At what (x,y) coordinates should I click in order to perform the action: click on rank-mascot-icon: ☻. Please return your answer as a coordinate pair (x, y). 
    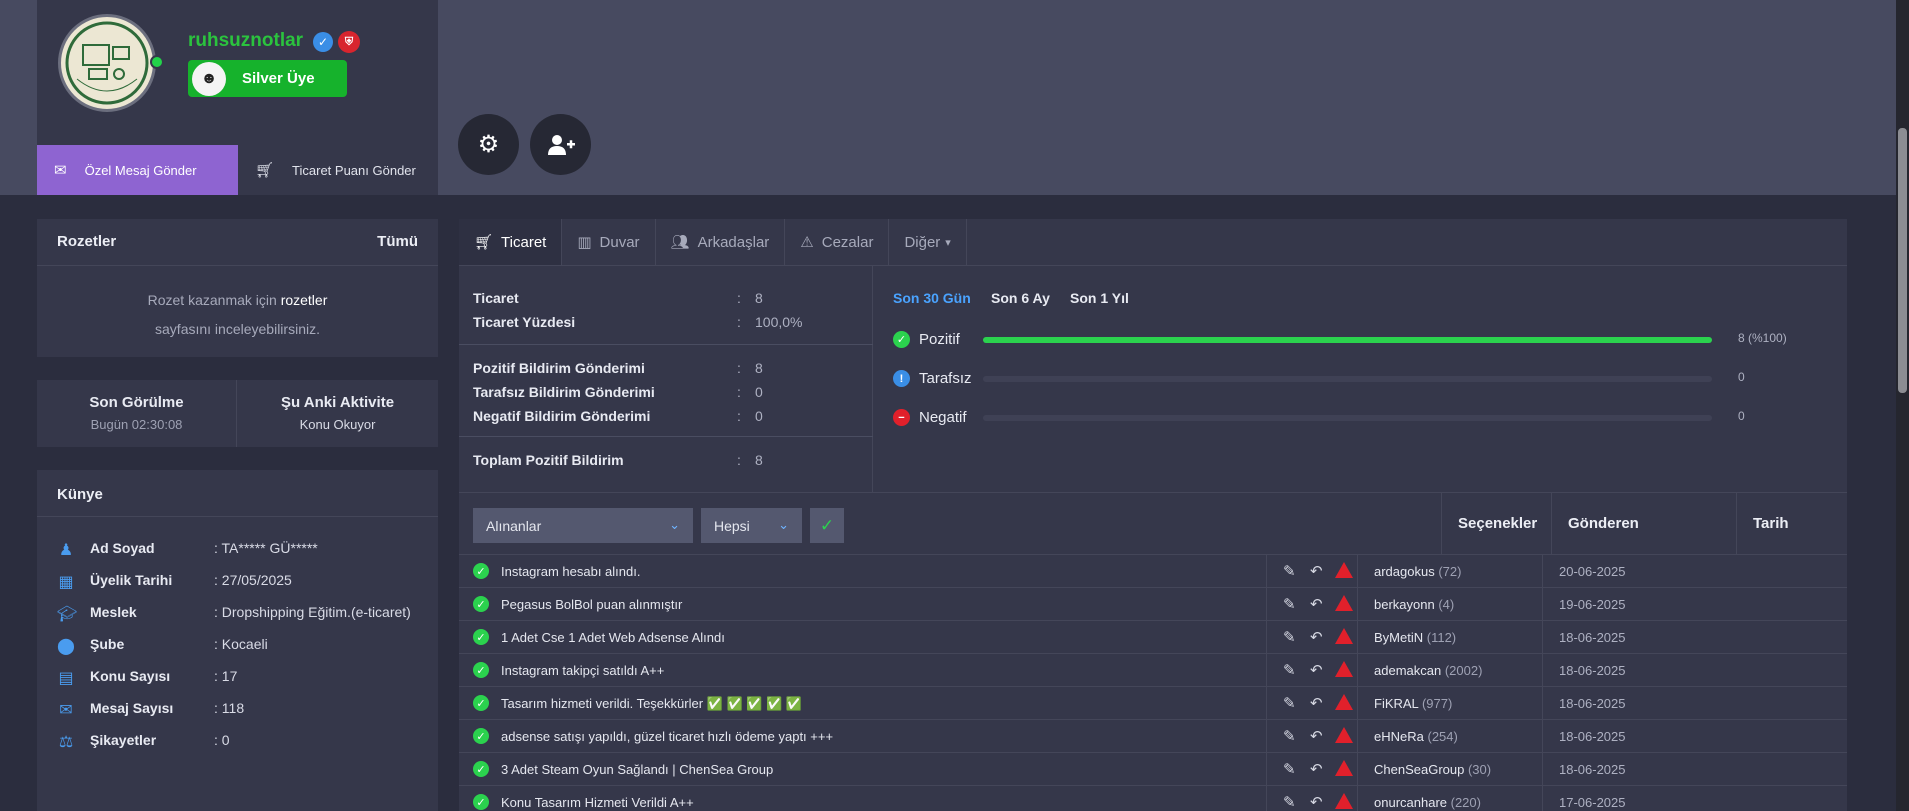
    Looking at the image, I should click on (209, 78).